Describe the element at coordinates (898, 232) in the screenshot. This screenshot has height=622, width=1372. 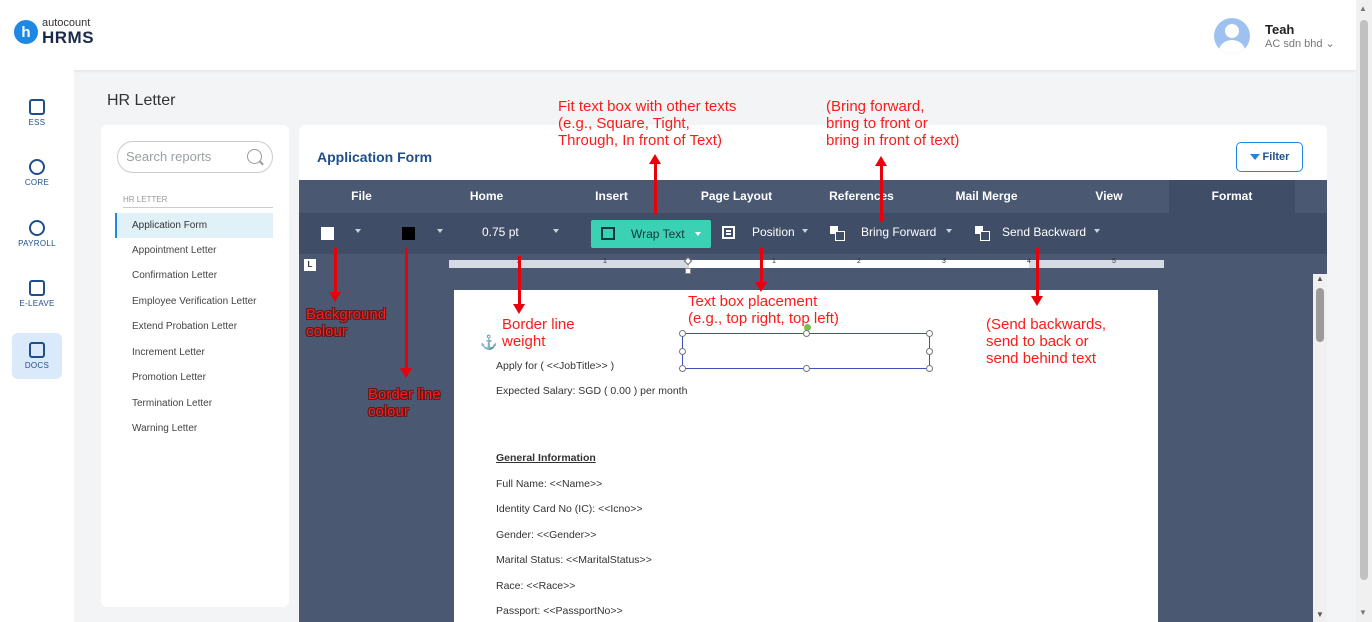
I see `bring-forward-button: Bring Forward` at that location.